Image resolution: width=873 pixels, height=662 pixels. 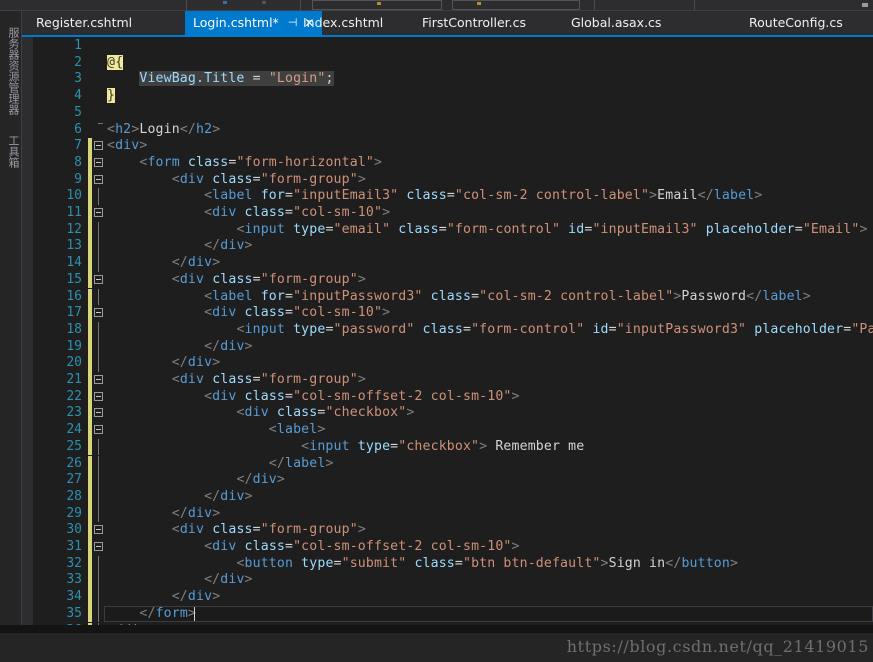 I want to click on chevron-down-icon, so click(x=865, y=5).